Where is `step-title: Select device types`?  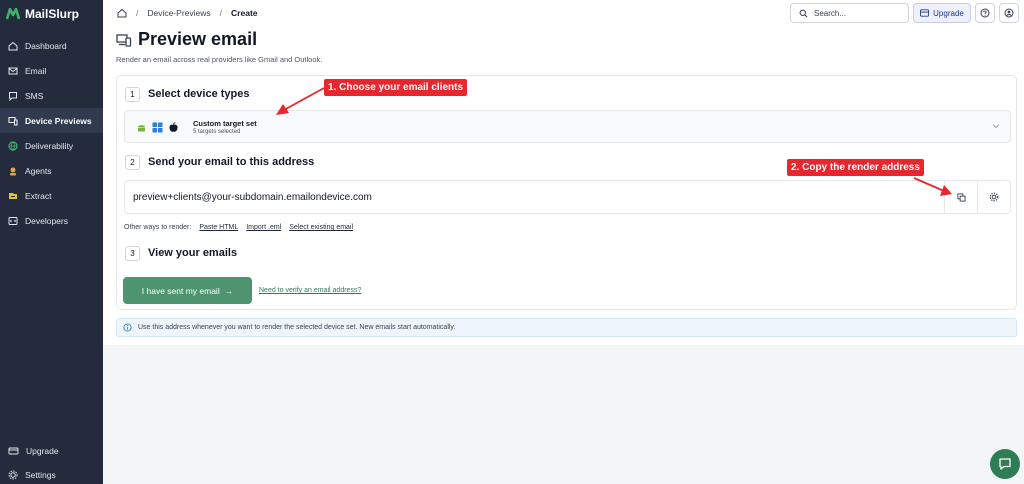
step-title: Select device types is located at coordinates (199, 94).